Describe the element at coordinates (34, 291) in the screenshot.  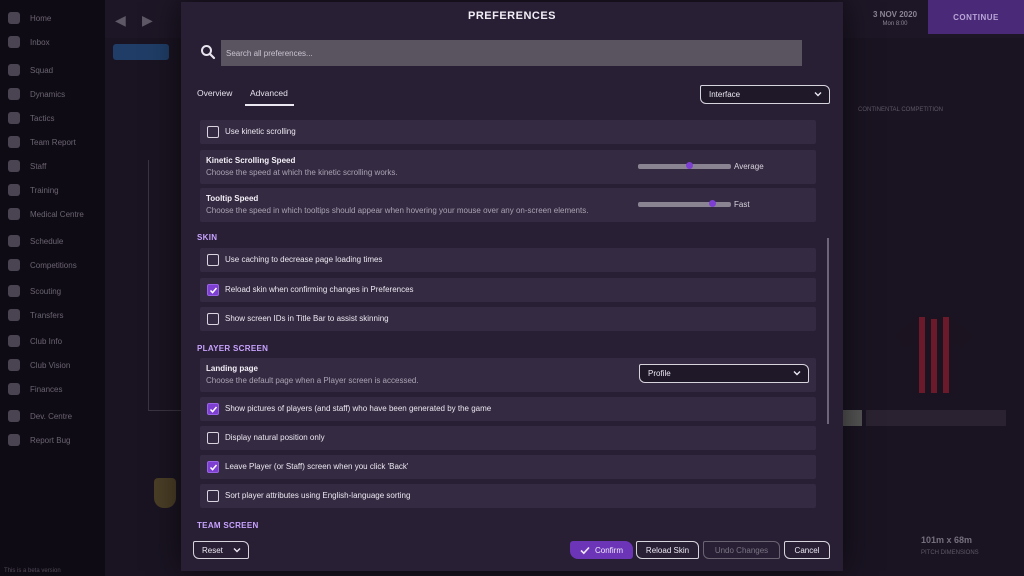
I see `sidebar-item: Scouting` at that location.